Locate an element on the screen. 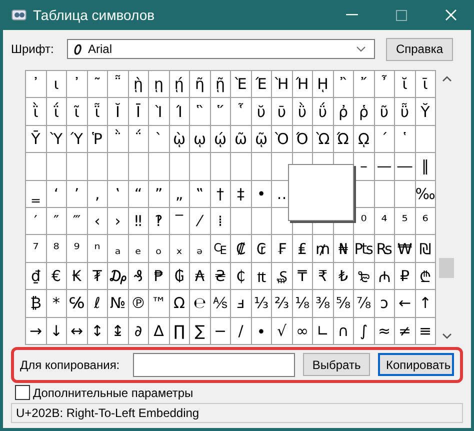 The height and width of the screenshot is (431, 474). symbol-cell: € is located at coordinates (56, 276).